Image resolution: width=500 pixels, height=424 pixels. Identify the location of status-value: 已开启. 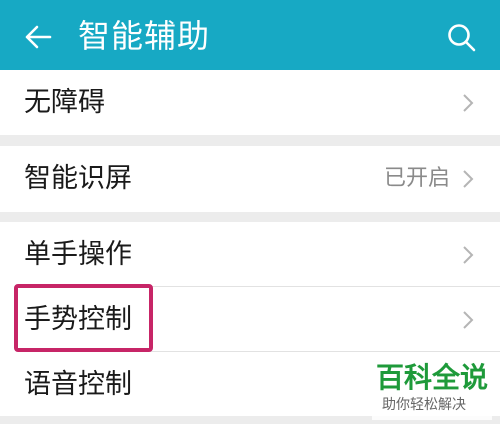
(416, 178).